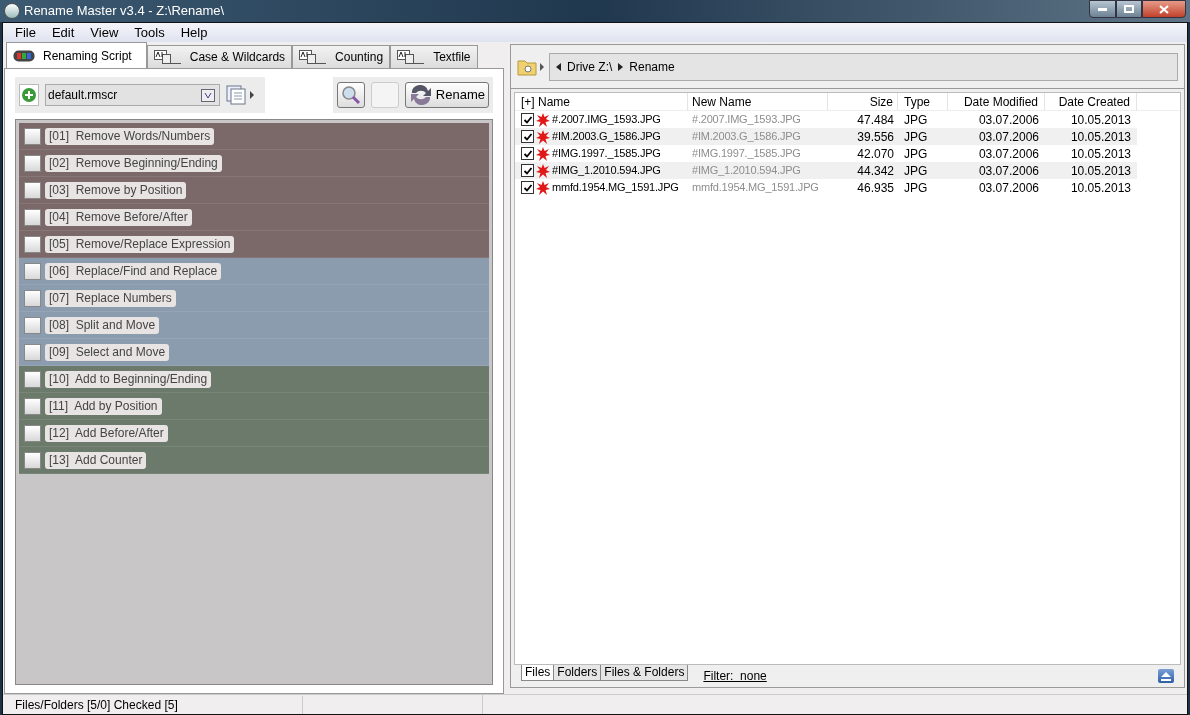 The image size is (1190, 715). Describe the element at coordinates (102, 325) in the screenshot. I see `script-step-label: [08] Split and Move` at that location.